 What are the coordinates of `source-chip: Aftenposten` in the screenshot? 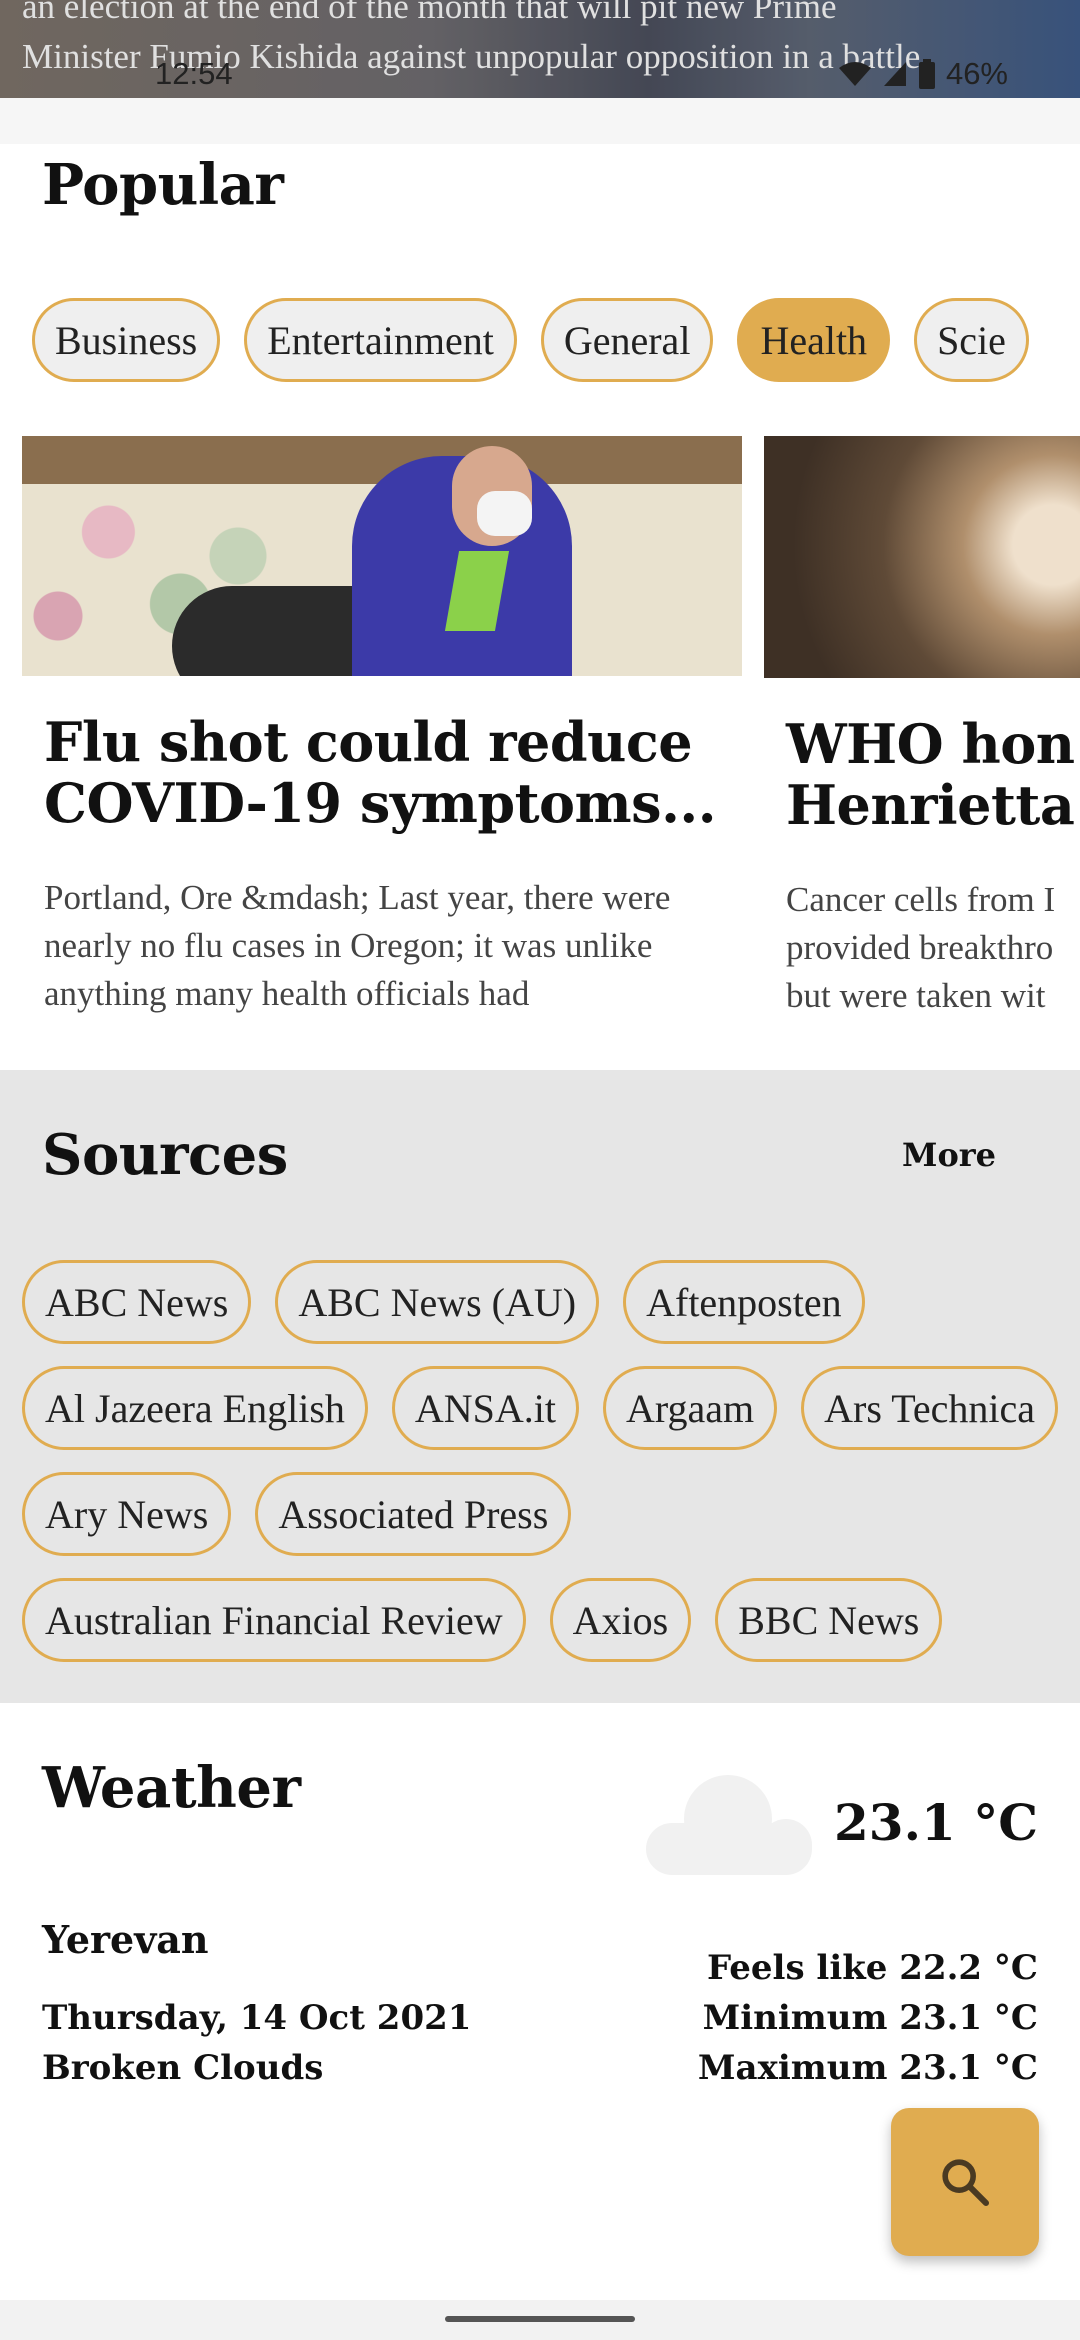 It's located at (744, 1302).